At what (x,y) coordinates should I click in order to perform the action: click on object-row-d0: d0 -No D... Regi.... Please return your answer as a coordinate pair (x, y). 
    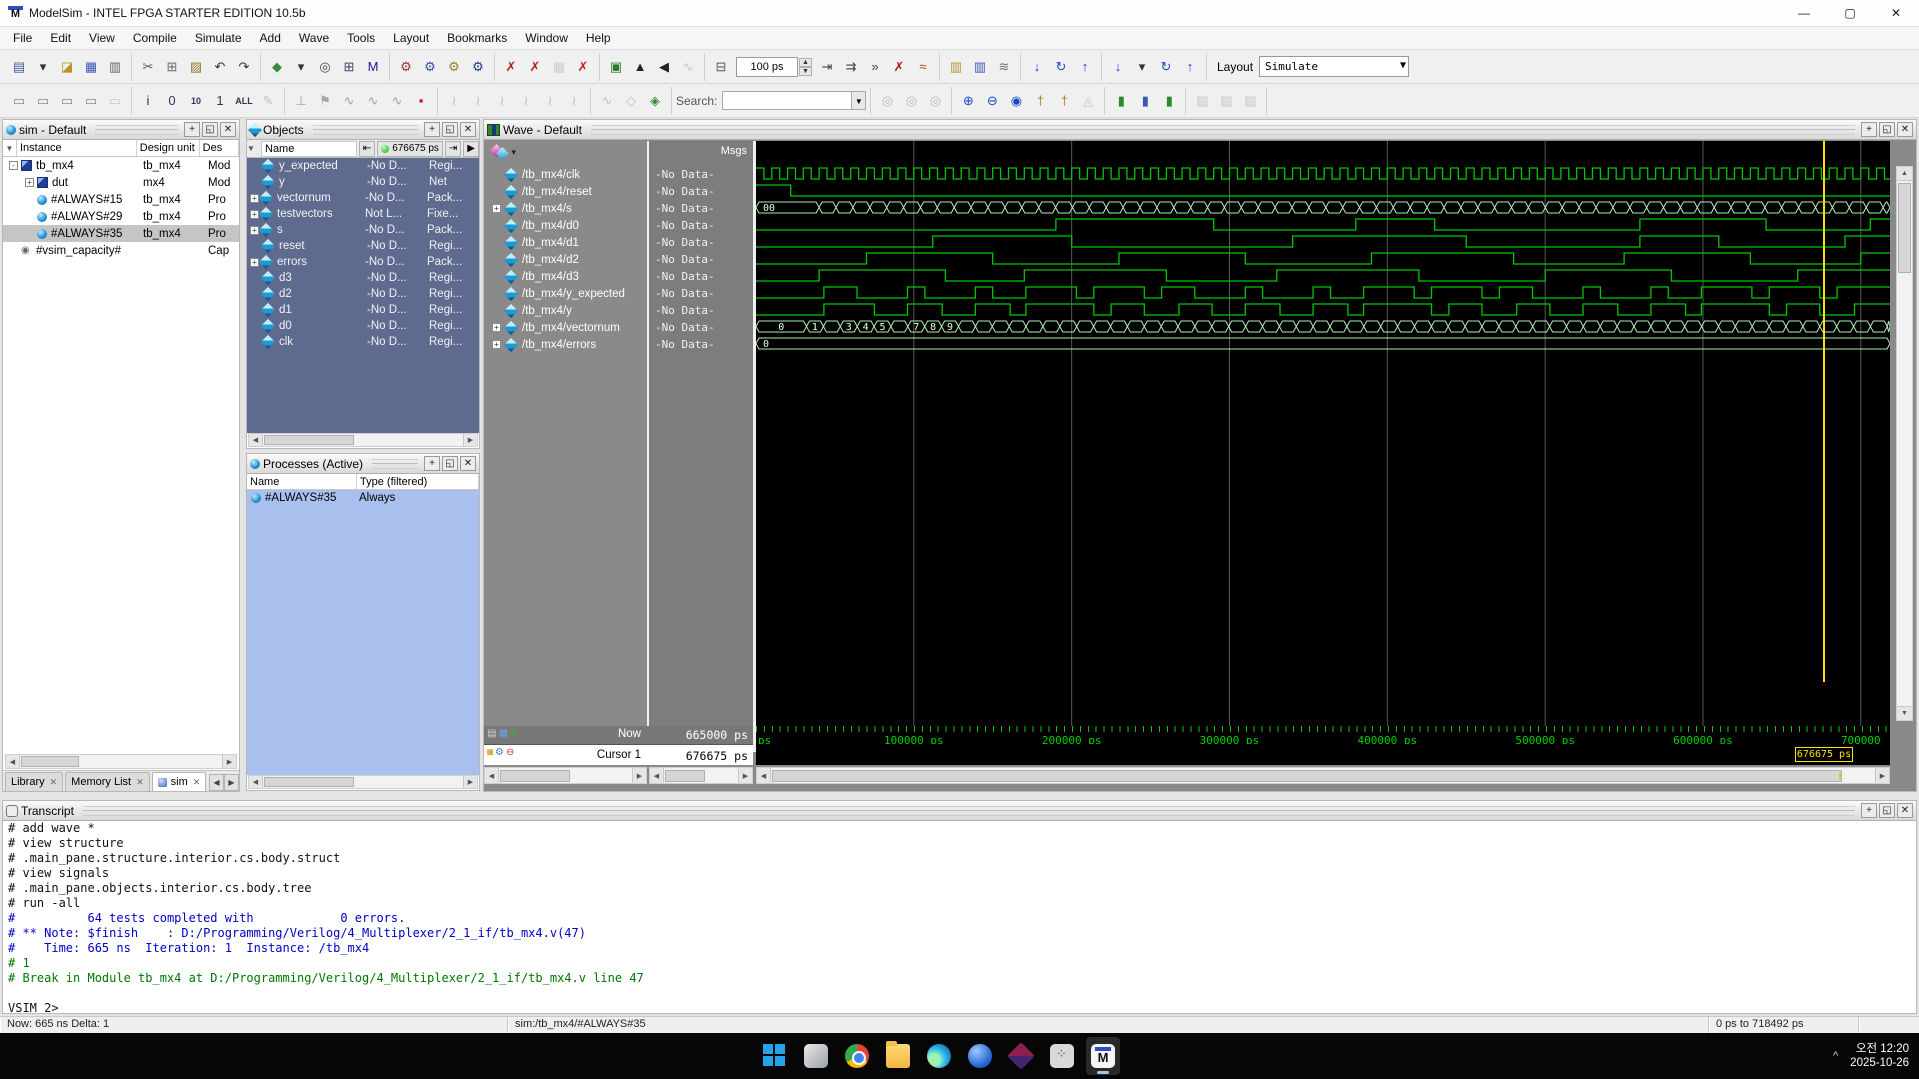
    Looking at the image, I should click on (363, 326).